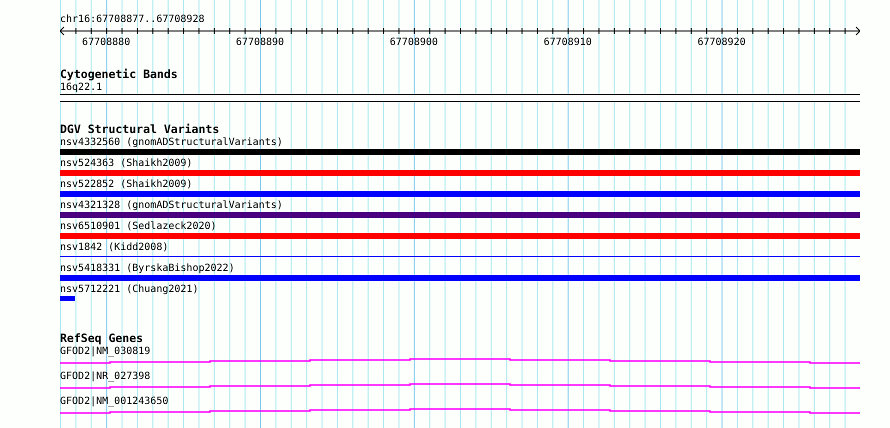 The image size is (890, 428). What do you see at coordinates (414, 43) in the screenshot?
I see `ruler-label: 67708900` at bounding box center [414, 43].